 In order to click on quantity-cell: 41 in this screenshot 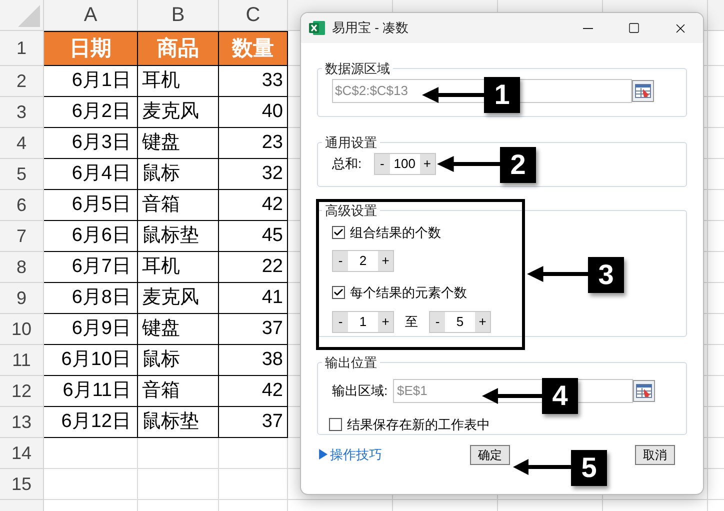, I will do `click(253, 298)`.